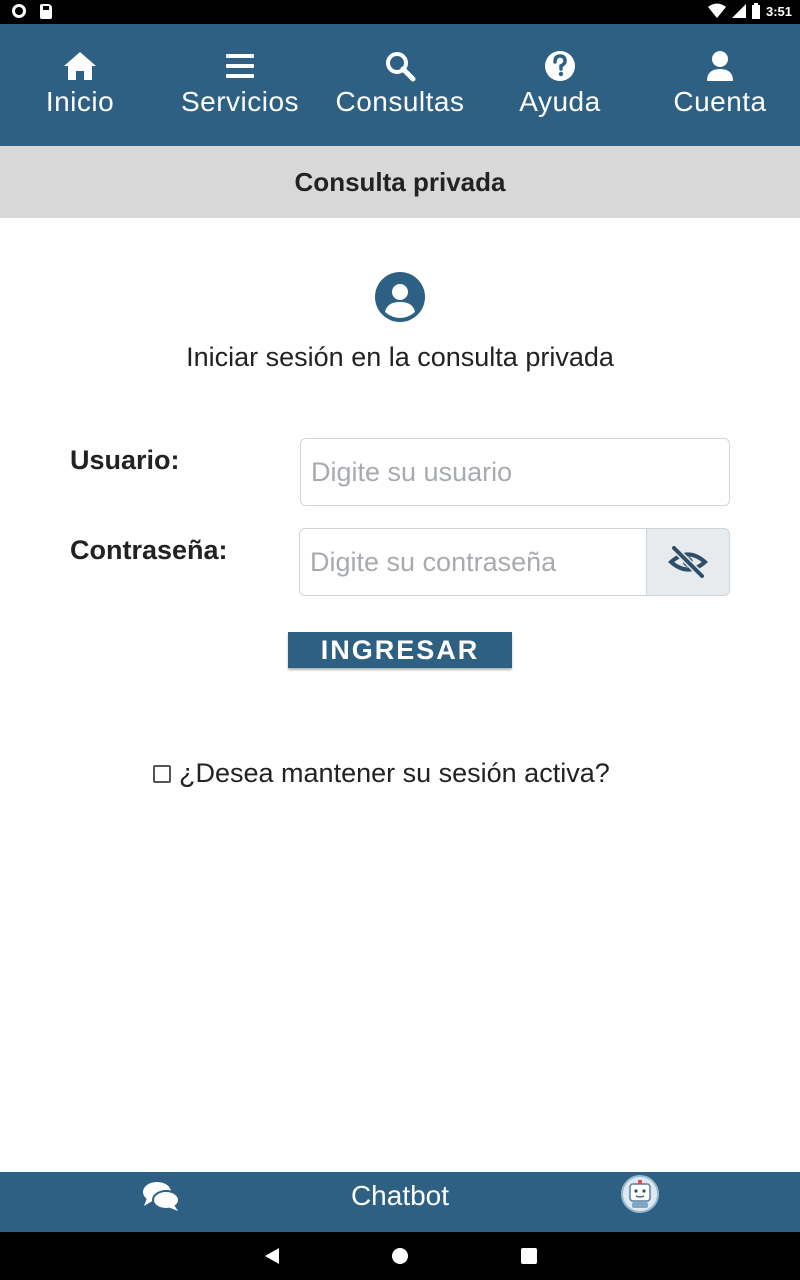  I want to click on toggle-password-visibility-button, so click(688, 562).